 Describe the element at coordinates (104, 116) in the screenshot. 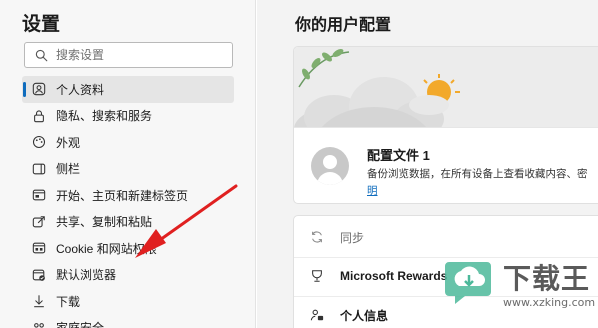

I see `sidebar-item-label: 隐私、搜索和服务` at that location.